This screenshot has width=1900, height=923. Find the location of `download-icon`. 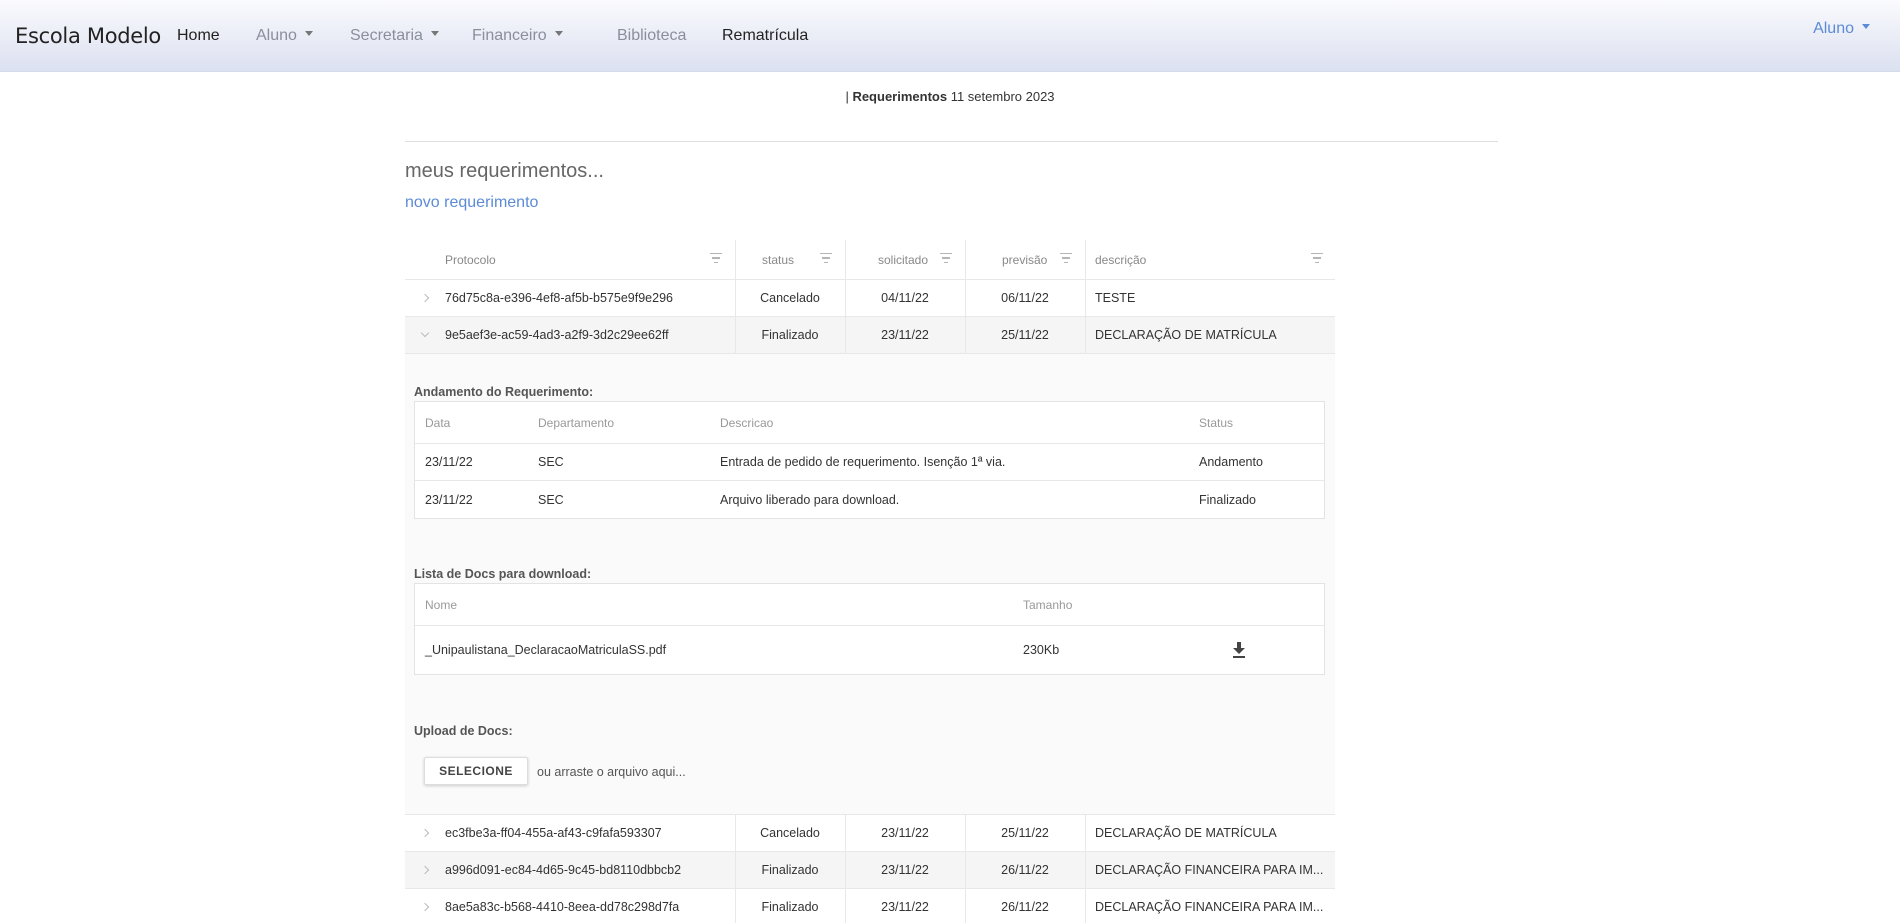

download-icon is located at coordinates (1239, 650).